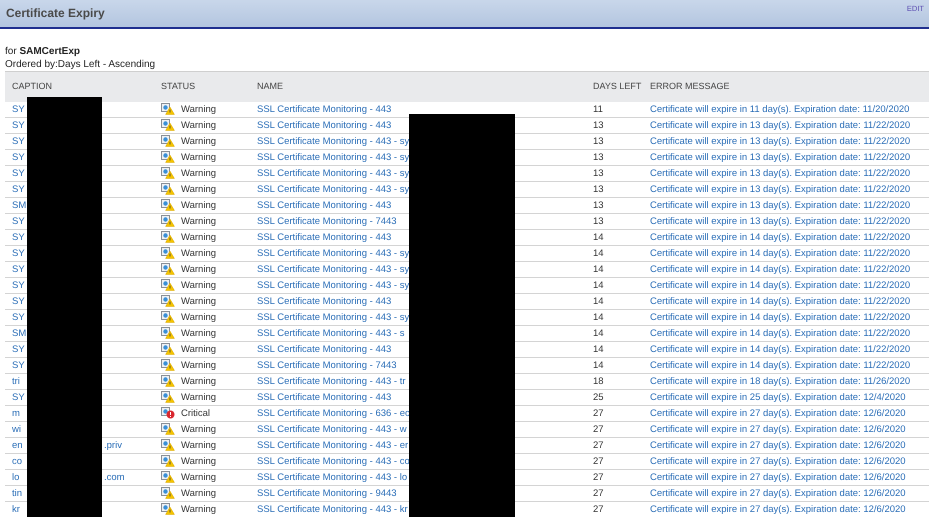  I want to click on caption-link: lo, so click(16, 477).